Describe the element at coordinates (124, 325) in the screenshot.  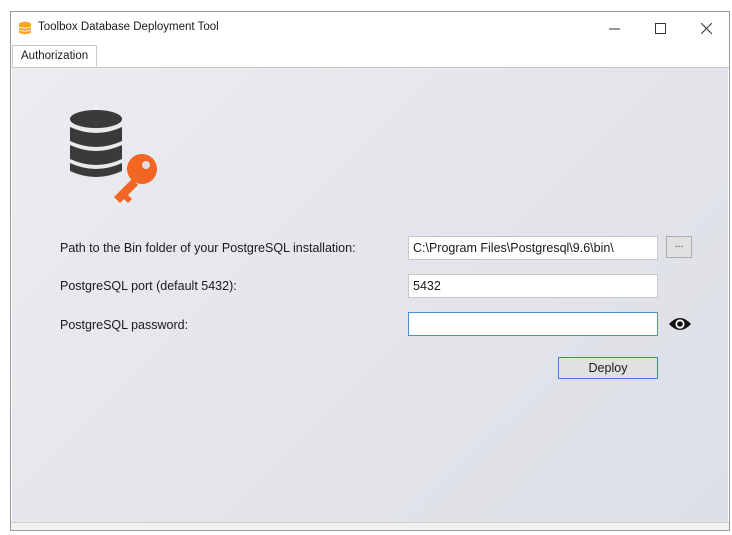
I see `password-label: PostgreSQL password:` at that location.